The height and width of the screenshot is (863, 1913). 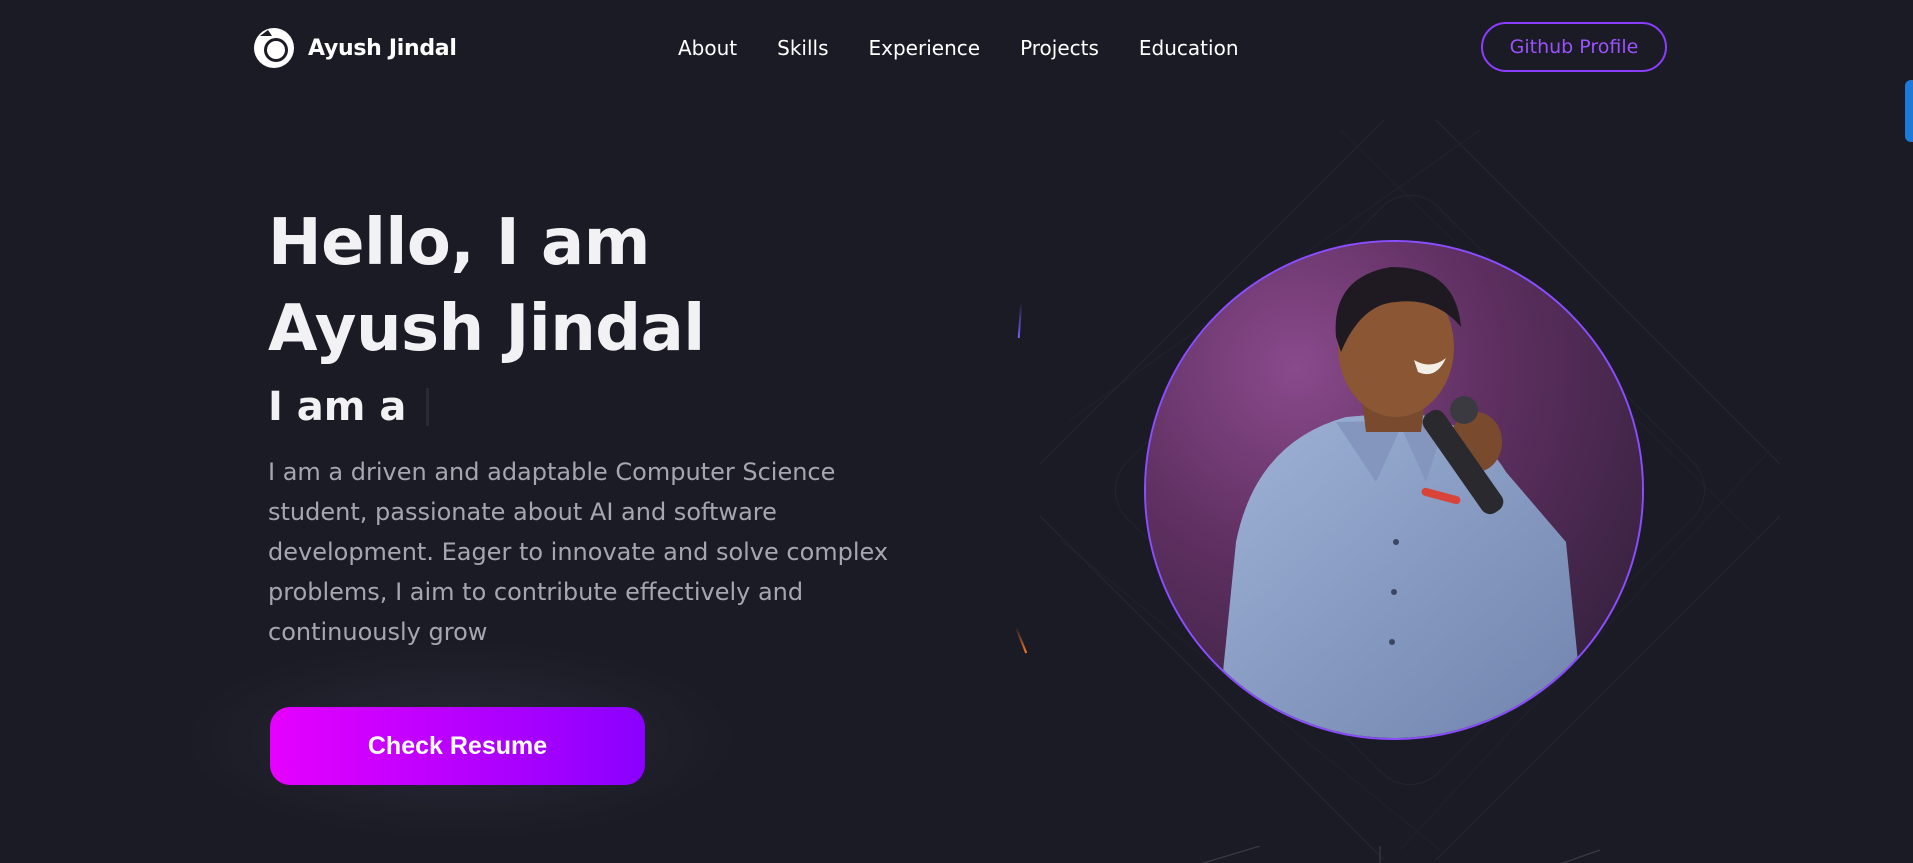 I want to click on typing-cursor, so click(x=428, y=407).